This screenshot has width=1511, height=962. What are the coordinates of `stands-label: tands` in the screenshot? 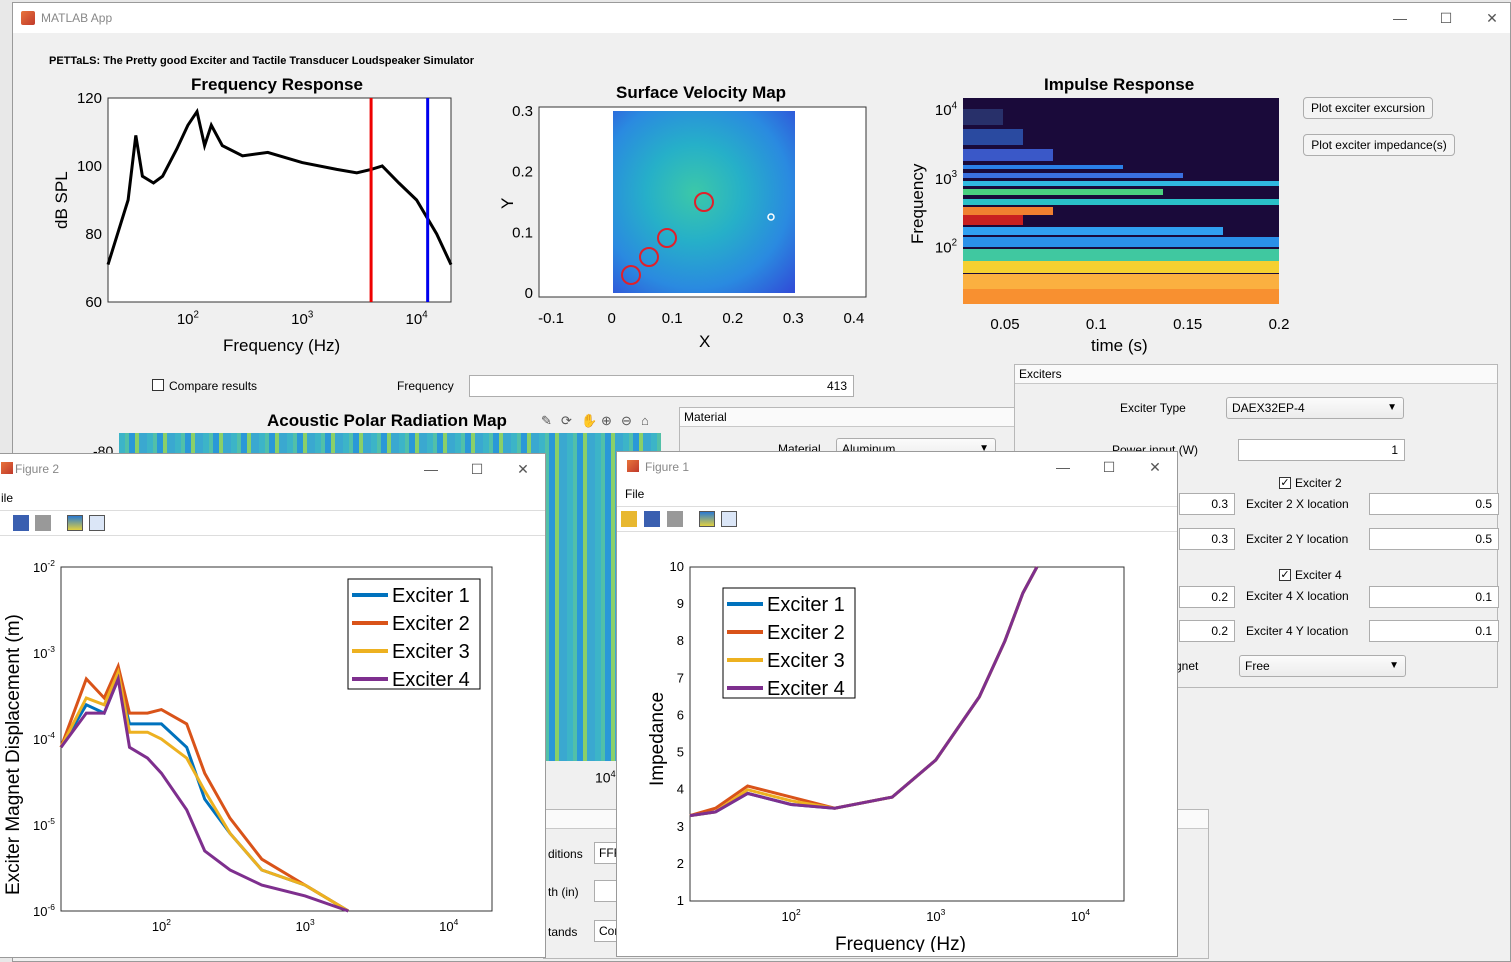 It's located at (563, 932).